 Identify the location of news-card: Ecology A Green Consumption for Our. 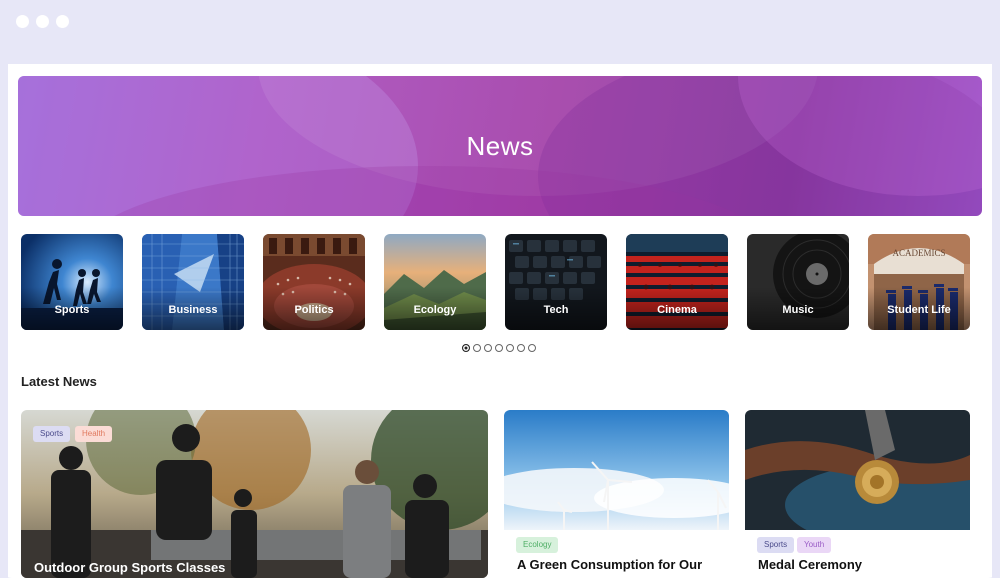
(616, 494).